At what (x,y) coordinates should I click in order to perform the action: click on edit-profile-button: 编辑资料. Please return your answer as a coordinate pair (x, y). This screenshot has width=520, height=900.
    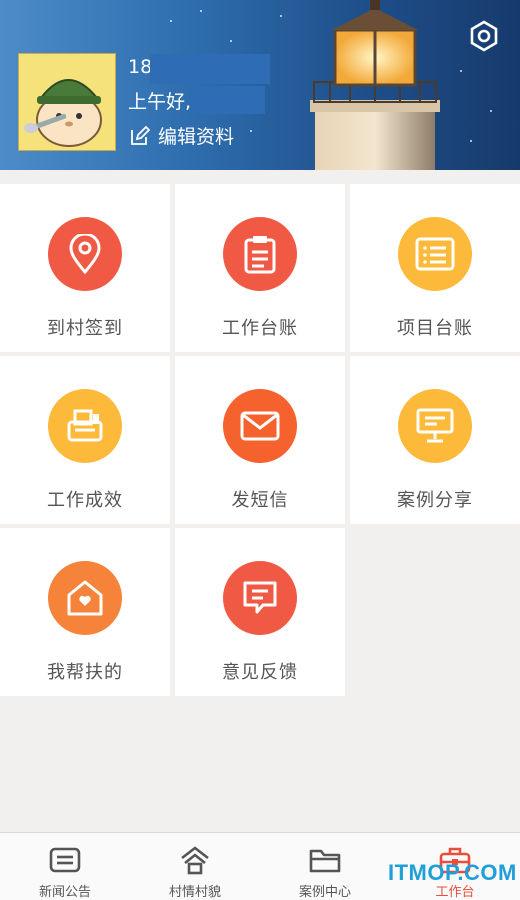
    Looking at the image, I should click on (182, 135).